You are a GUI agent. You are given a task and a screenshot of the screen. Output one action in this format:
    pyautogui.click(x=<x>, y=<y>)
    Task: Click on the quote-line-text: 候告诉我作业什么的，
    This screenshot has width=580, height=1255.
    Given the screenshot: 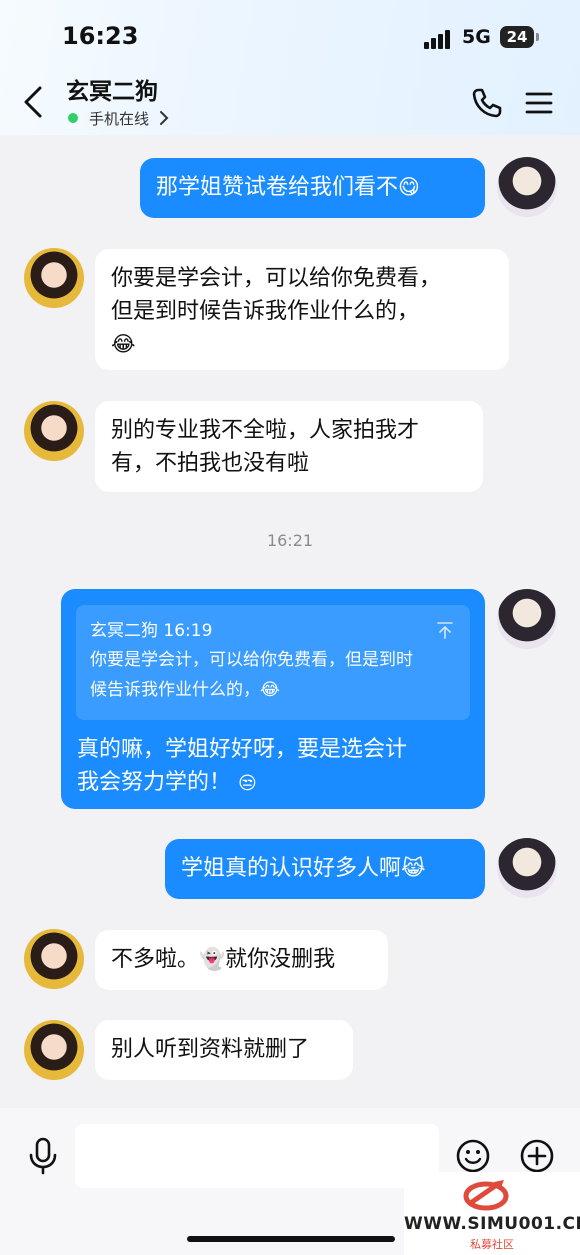 What is the action you would take?
    pyautogui.click(x=175, y=690)
    